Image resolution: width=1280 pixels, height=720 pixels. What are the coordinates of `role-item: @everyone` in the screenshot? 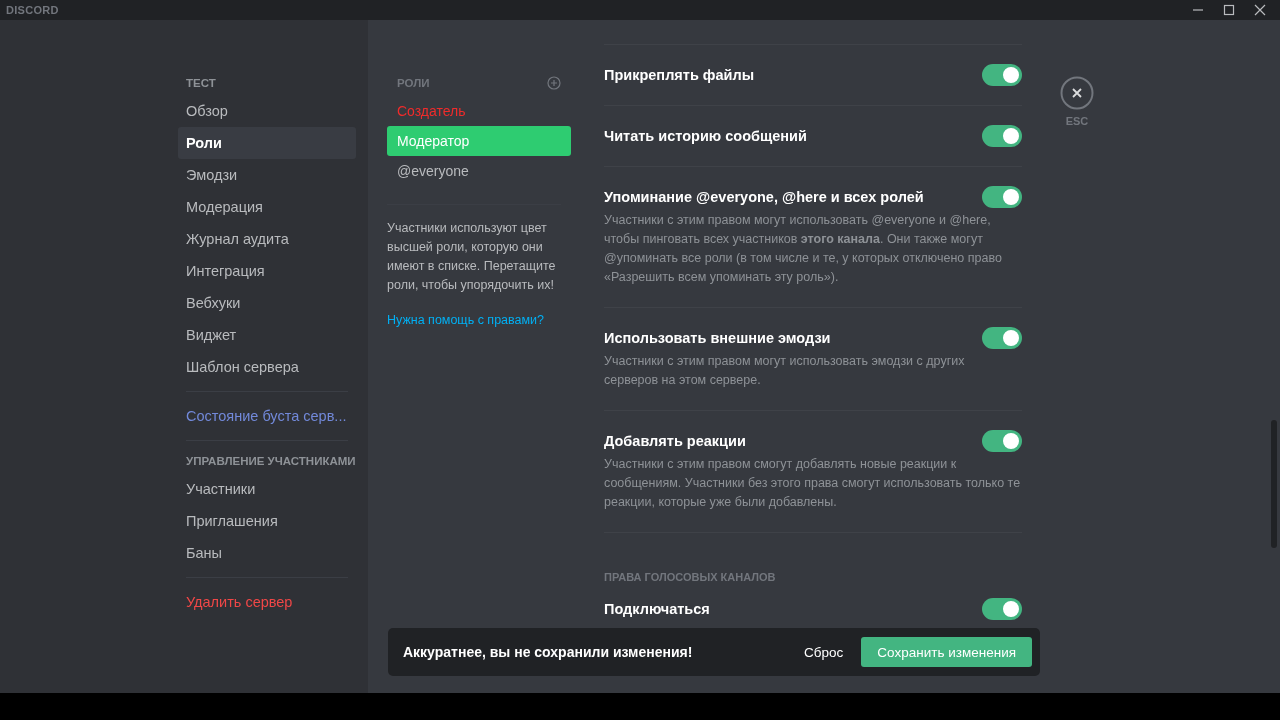 It's located at (479, 171).